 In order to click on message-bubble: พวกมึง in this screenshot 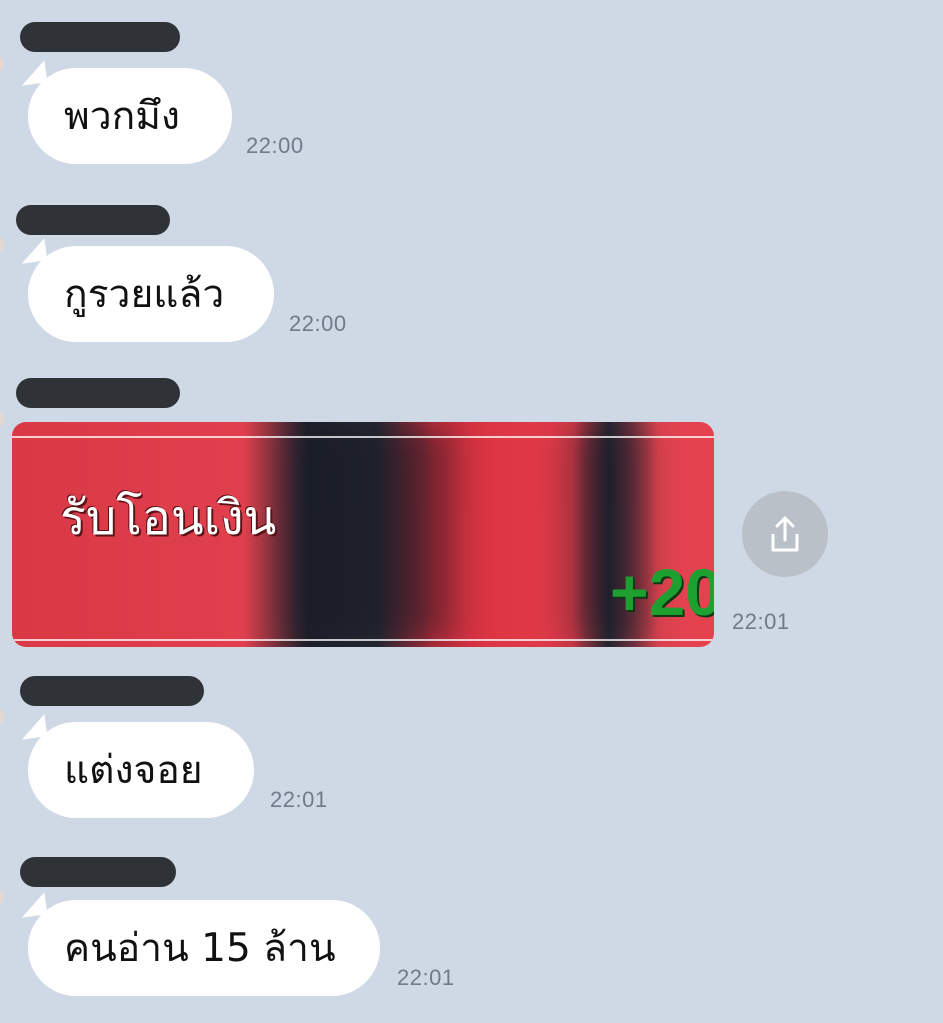, I will do `click(130, 116)`.